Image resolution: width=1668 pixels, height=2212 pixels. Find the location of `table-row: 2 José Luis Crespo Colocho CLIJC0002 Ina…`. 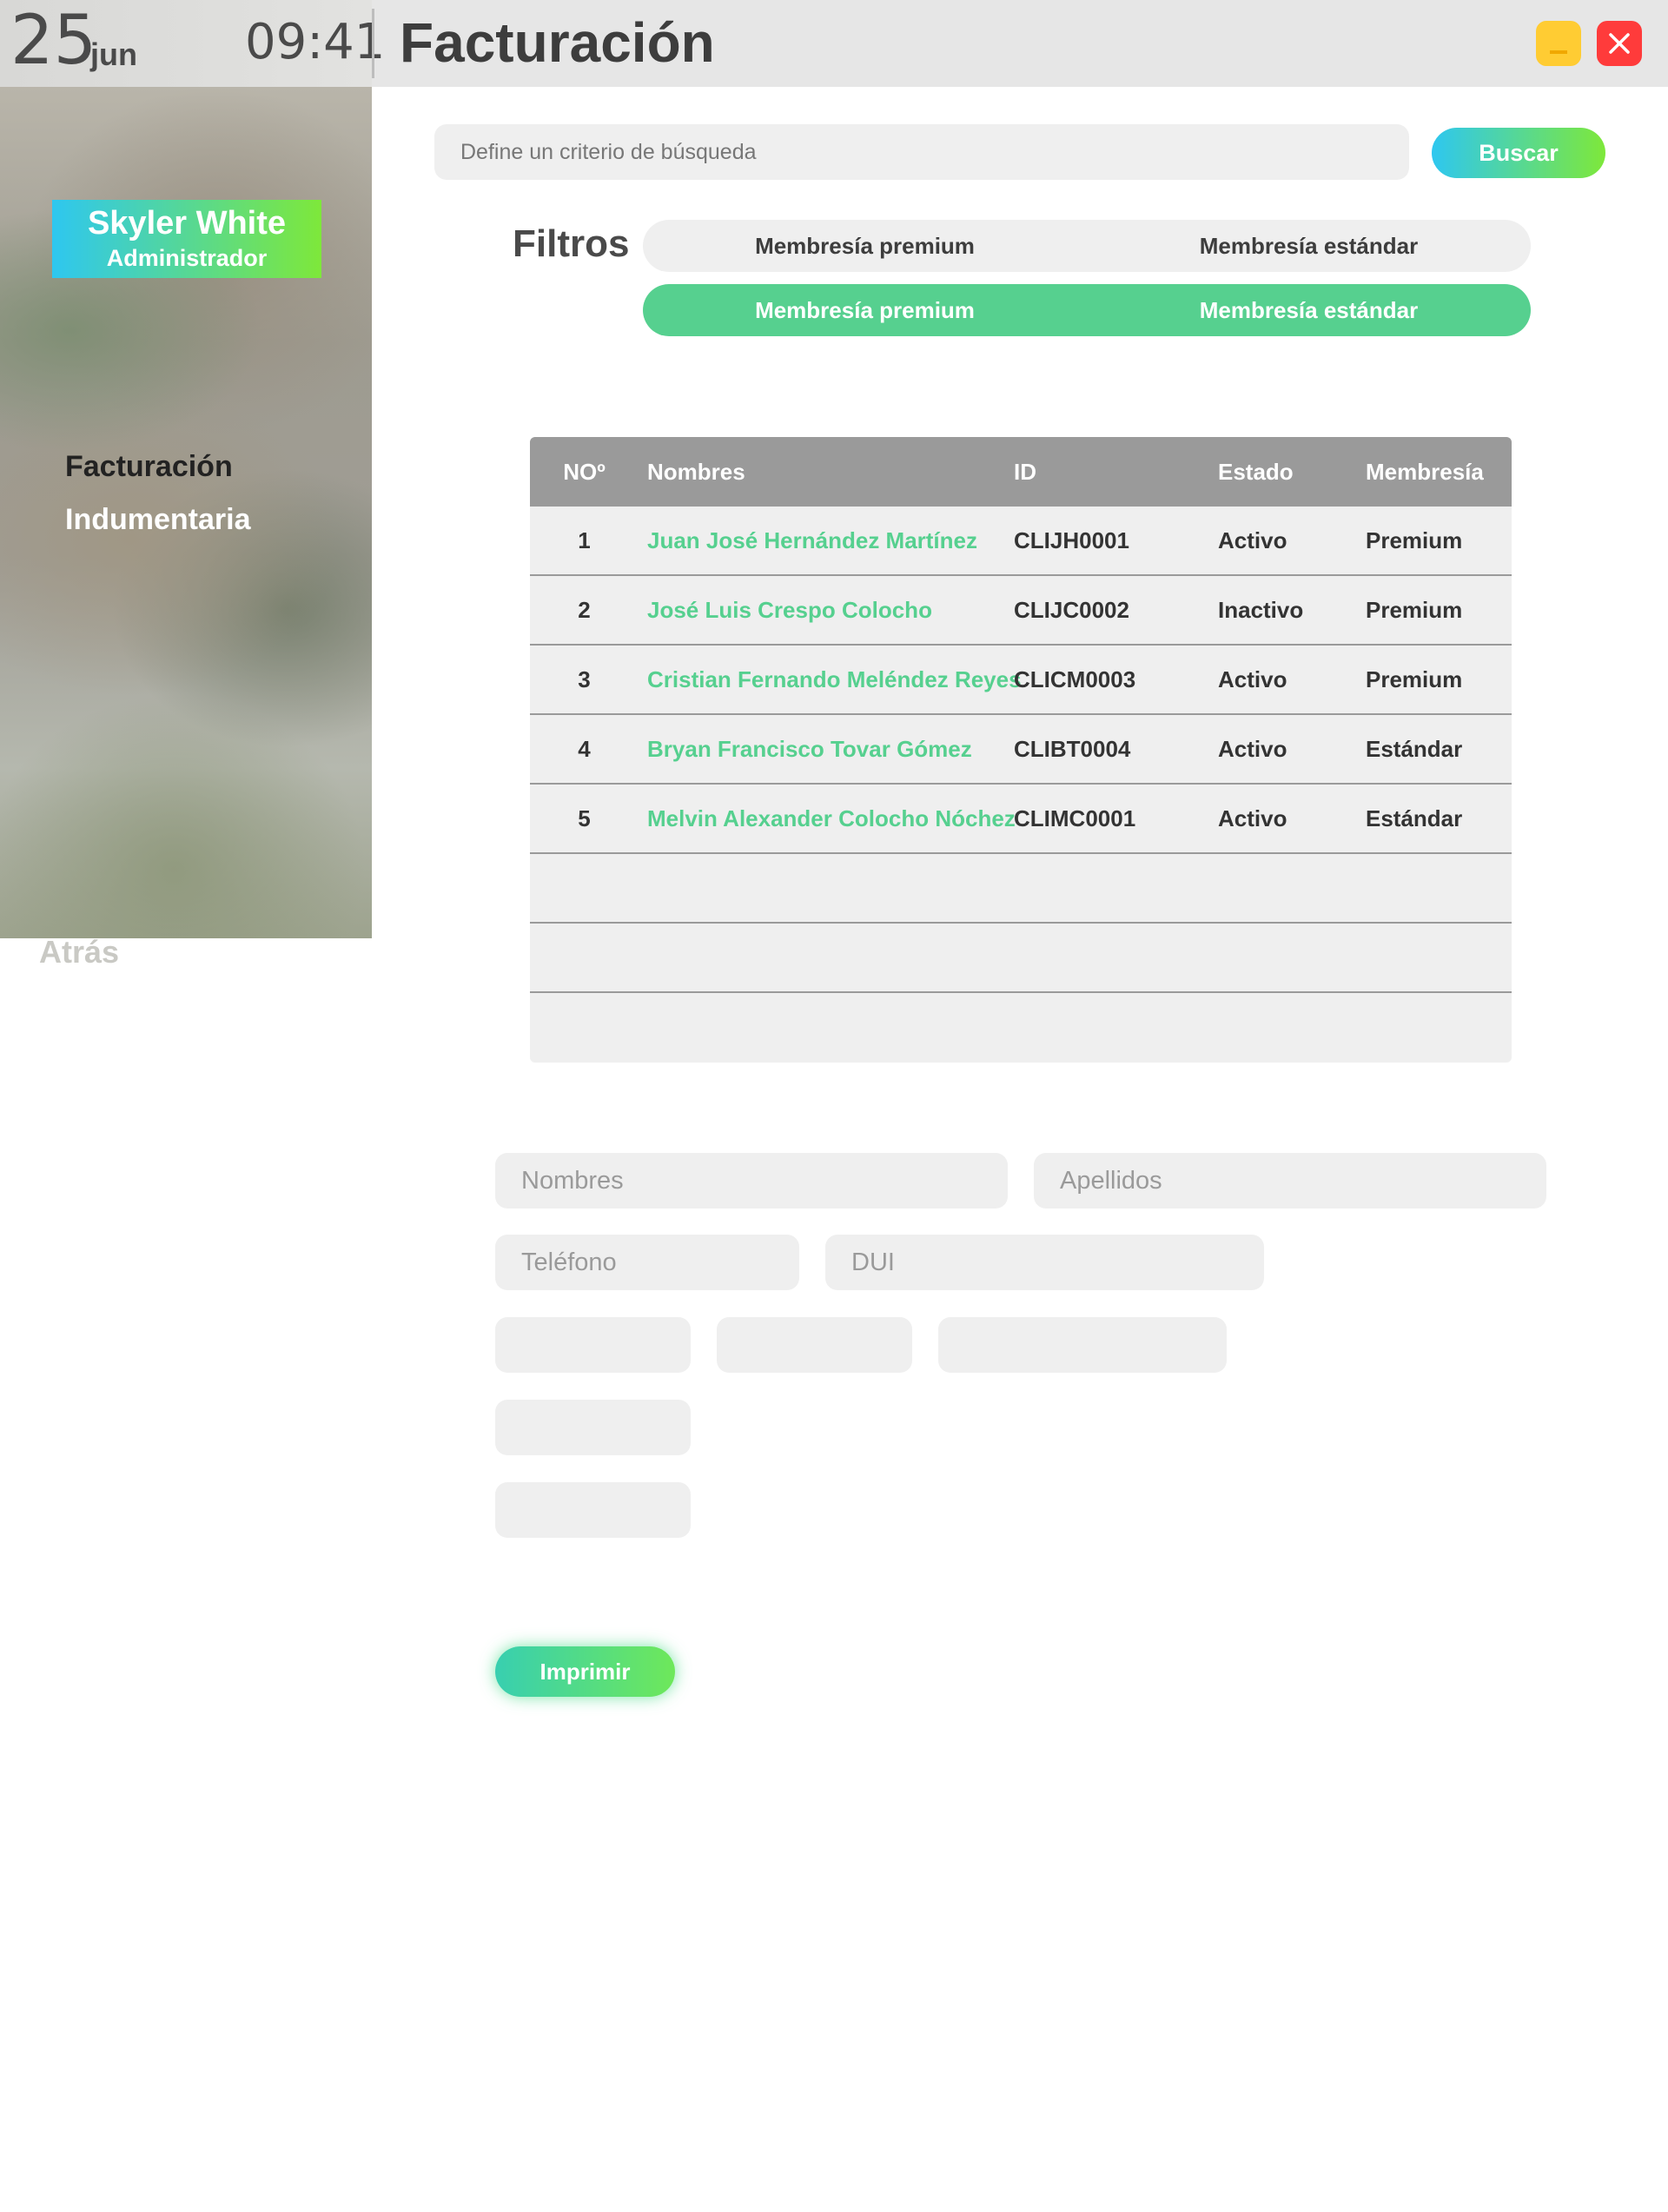

table-row: 2 José Luis Crespo Colocho CLIJC0002 Ina… is located at coordinates (1021, 611).